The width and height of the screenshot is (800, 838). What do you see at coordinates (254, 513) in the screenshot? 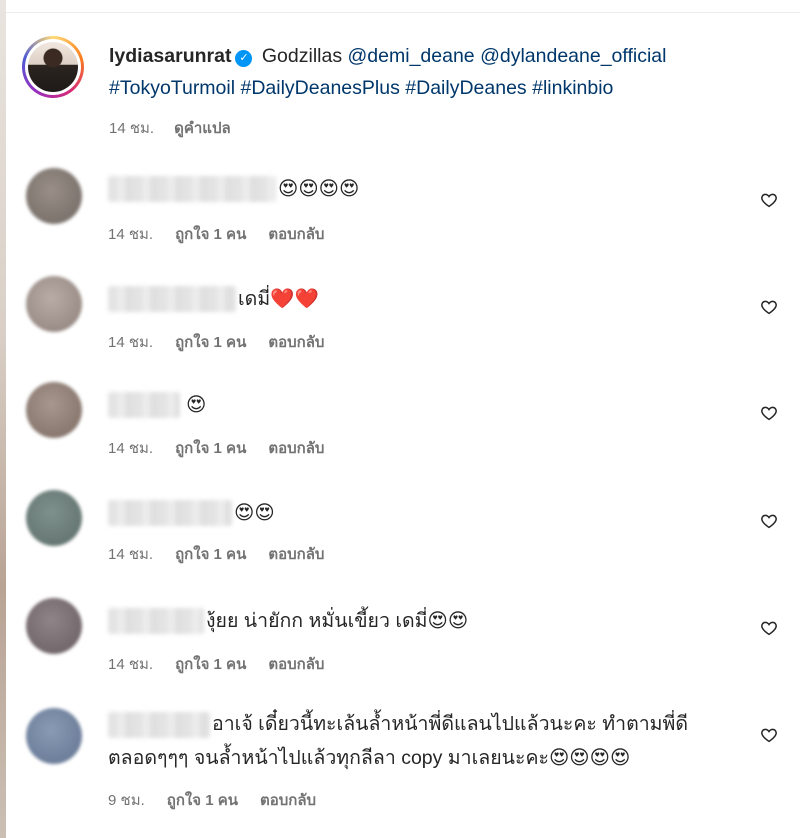
I see `comment-text: 😍😍` at bounding box center [254, 513].